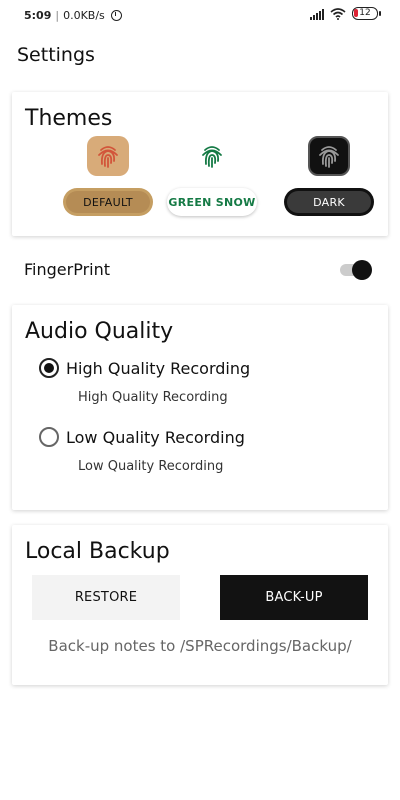 This screenshot has height=800, width=400. I want to click on status-time: 5:09, so click(38, 15).